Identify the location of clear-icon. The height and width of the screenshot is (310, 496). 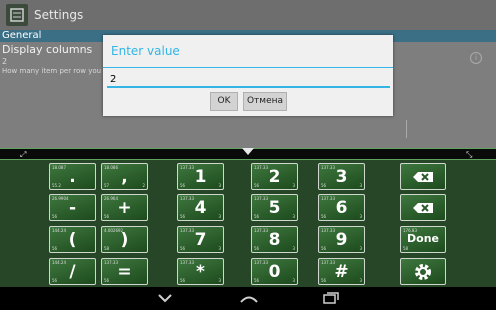
(423, 207).